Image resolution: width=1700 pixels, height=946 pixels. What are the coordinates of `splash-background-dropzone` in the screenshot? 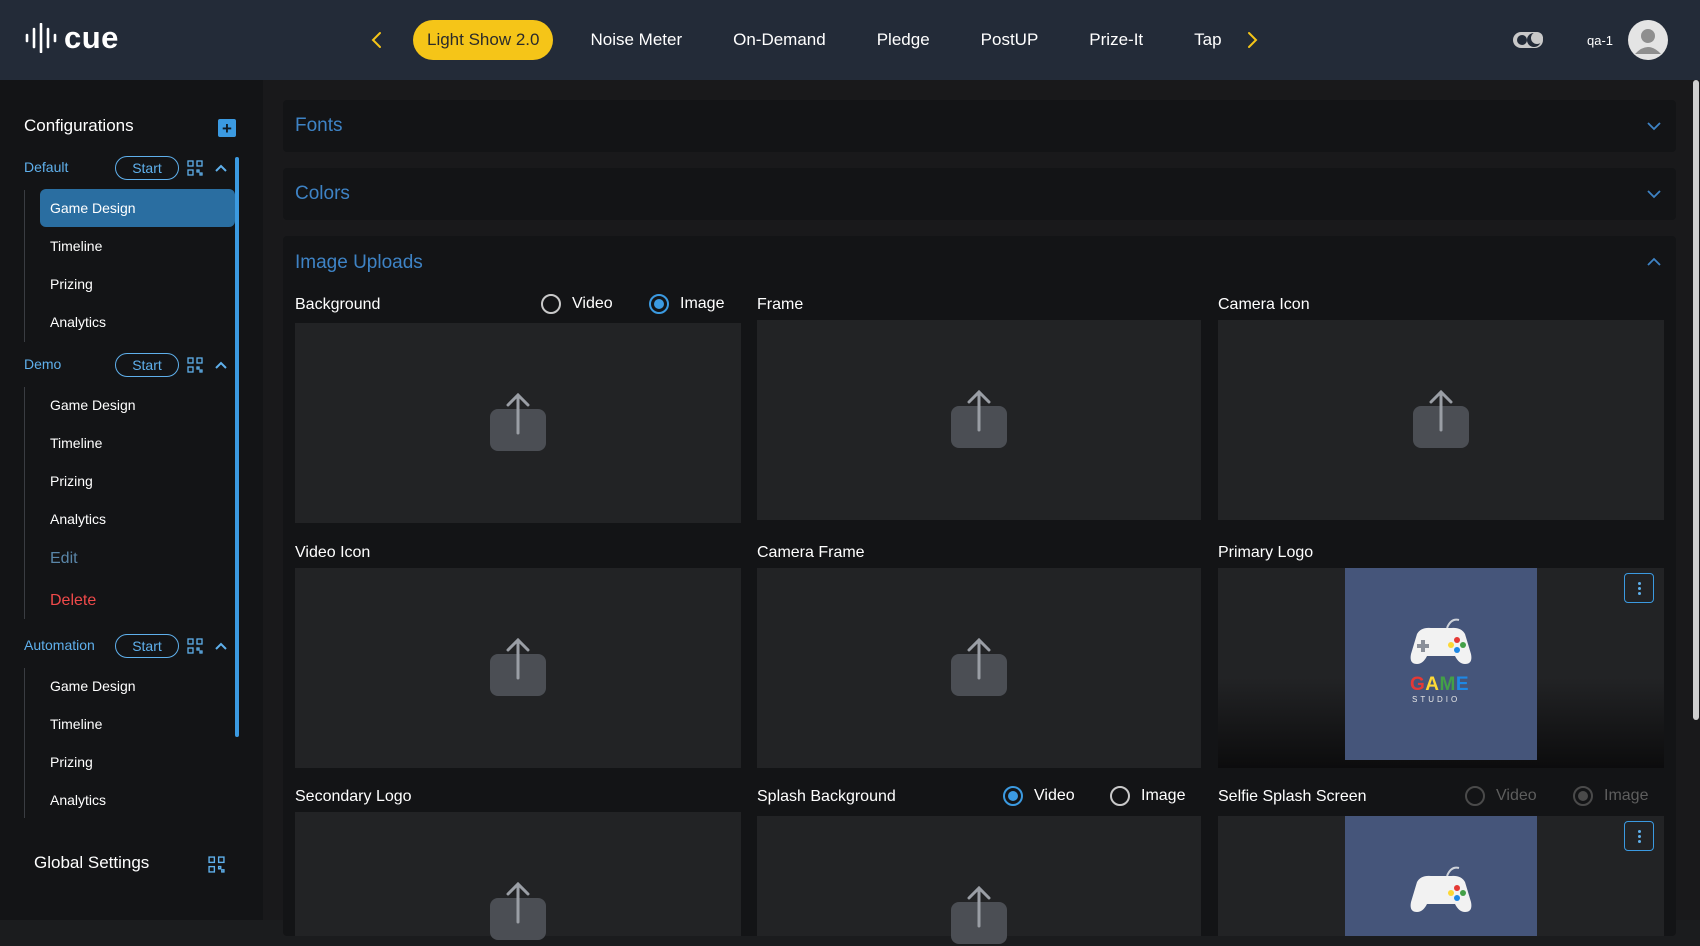 It's located at (979, 880).